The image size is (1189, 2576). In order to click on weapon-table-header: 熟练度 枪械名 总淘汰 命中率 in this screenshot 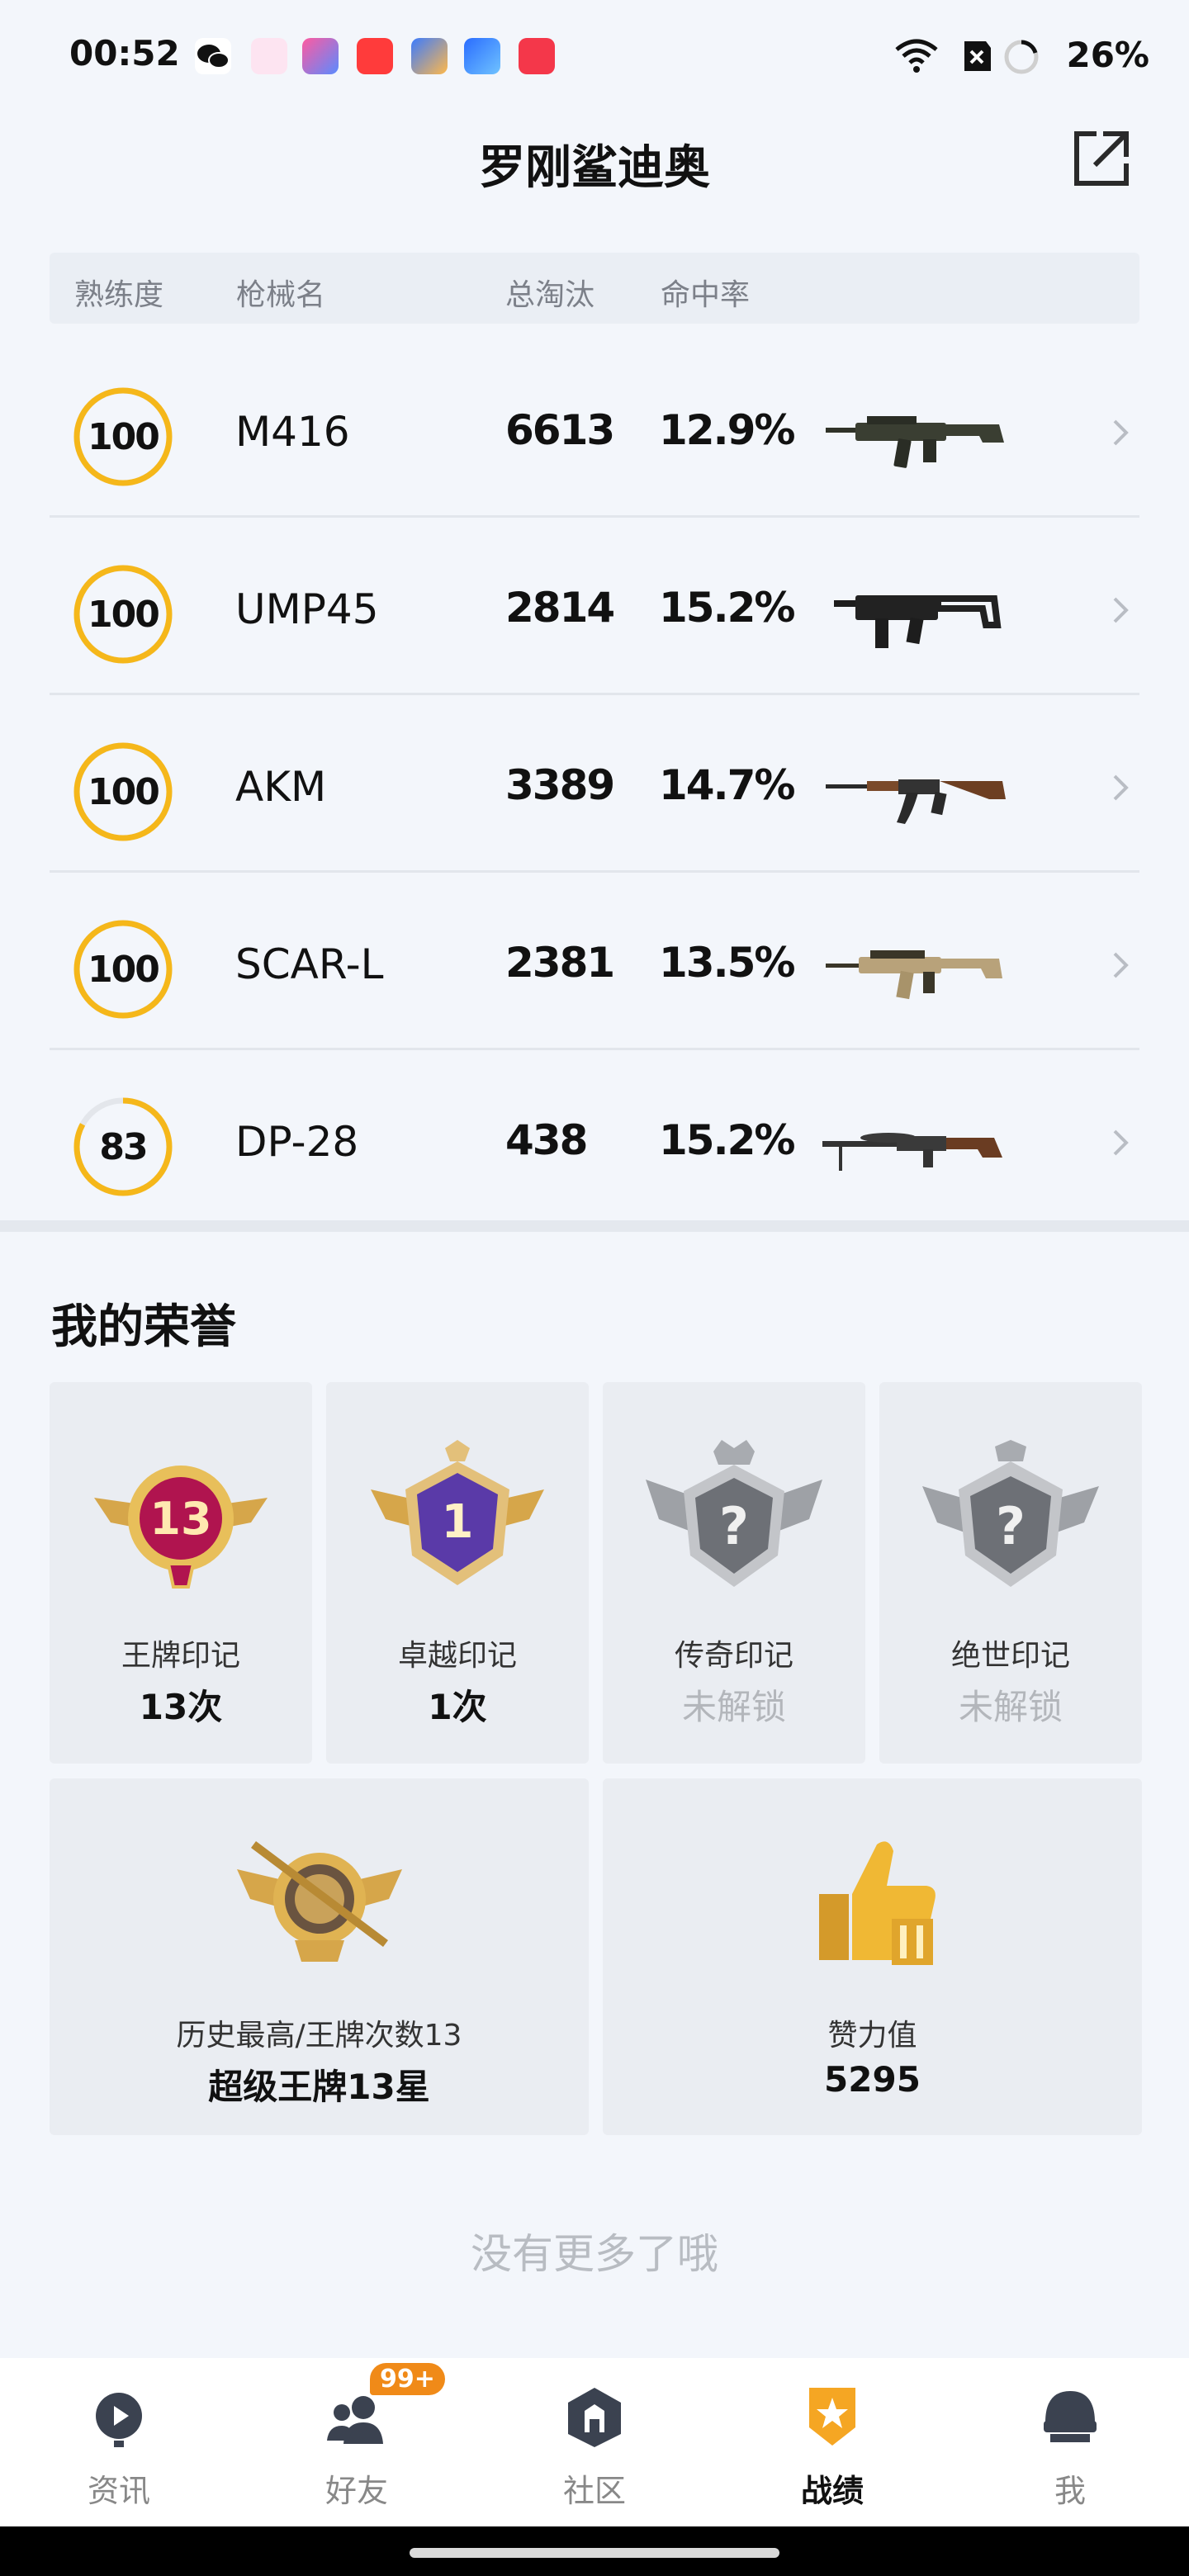, I will do `click(594, 288)`.